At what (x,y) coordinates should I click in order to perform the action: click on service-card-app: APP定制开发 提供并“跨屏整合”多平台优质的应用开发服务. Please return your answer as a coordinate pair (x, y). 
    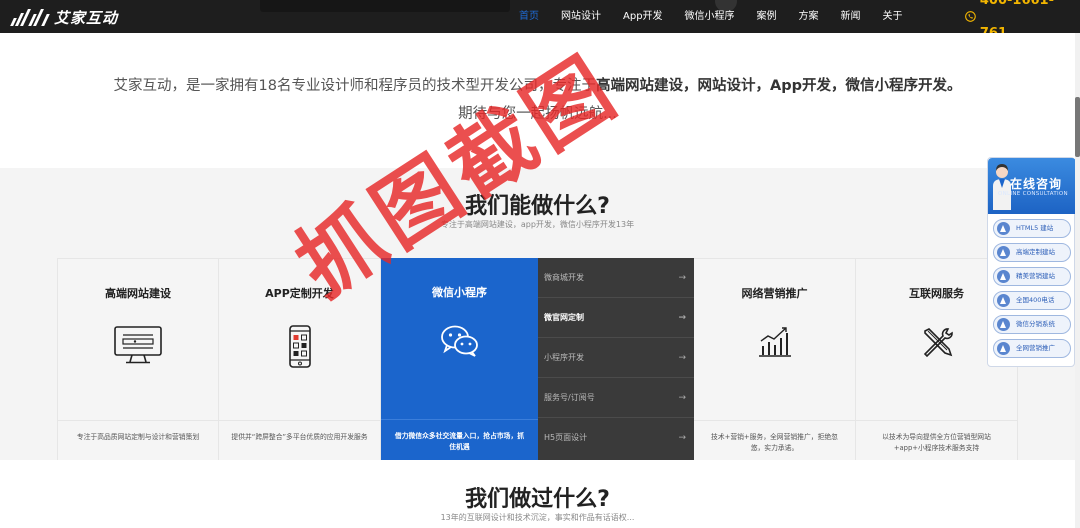
    Looking at the image, I should click on (300, 359).